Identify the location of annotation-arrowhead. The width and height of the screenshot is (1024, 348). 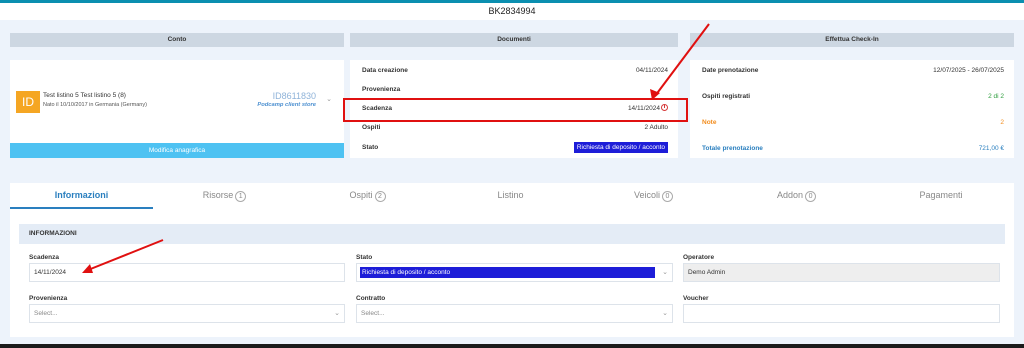
(87, 268).